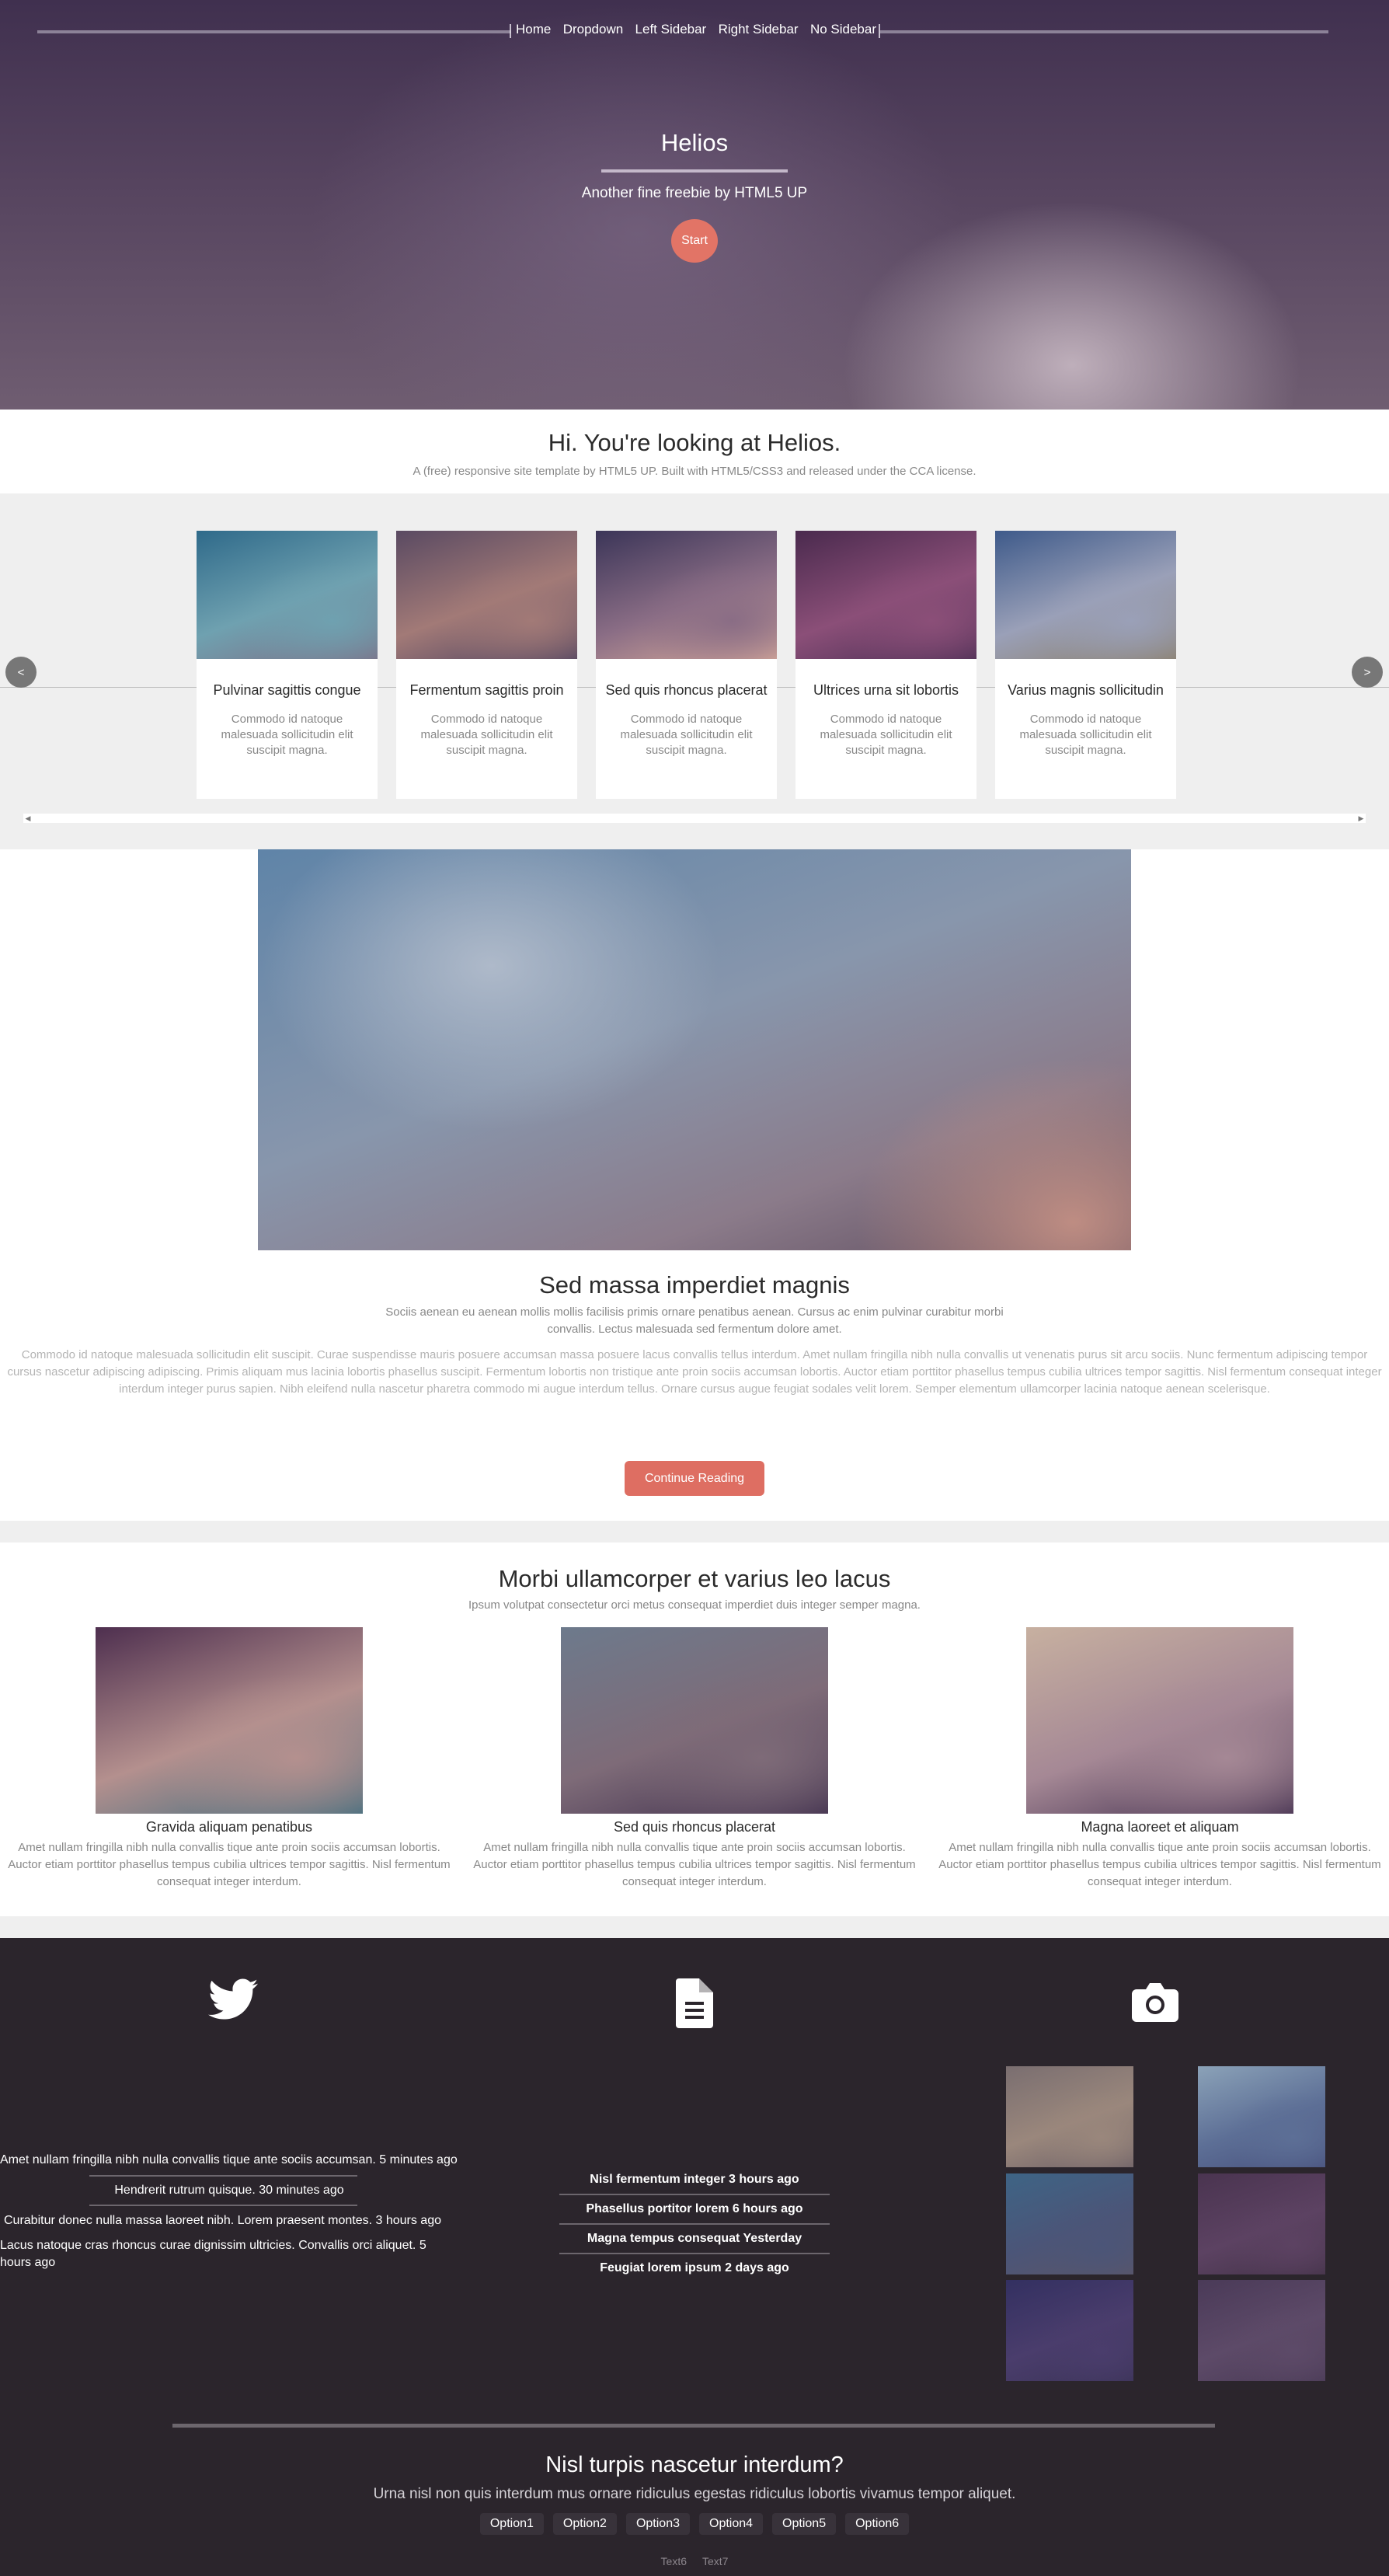  What do you see at coordinates (694, 2268) in the screenshot?
I see `post-item: Feugiat lorem ipsum 2 days ago` at bounding box center [694, 2268].